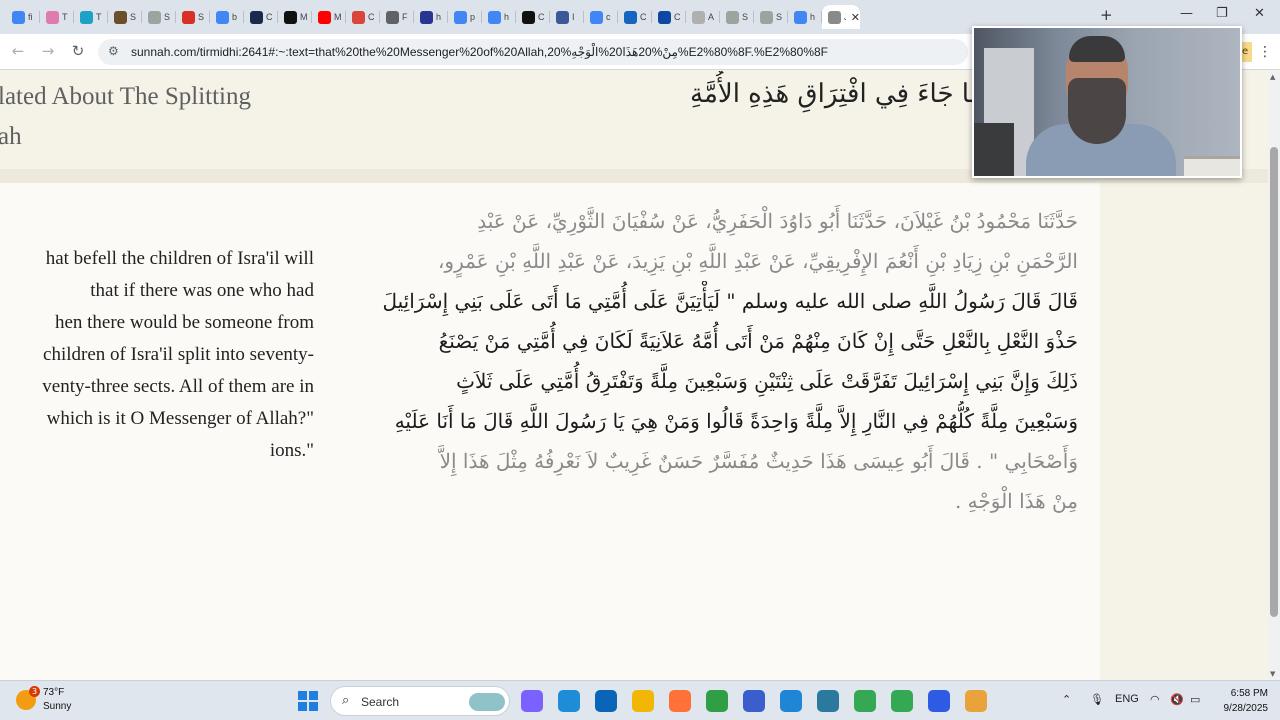  What do you see at coordinates (57, 706) in the screenshot?
I see `weather-condition: Sunny` at bounding box center [57, 706].